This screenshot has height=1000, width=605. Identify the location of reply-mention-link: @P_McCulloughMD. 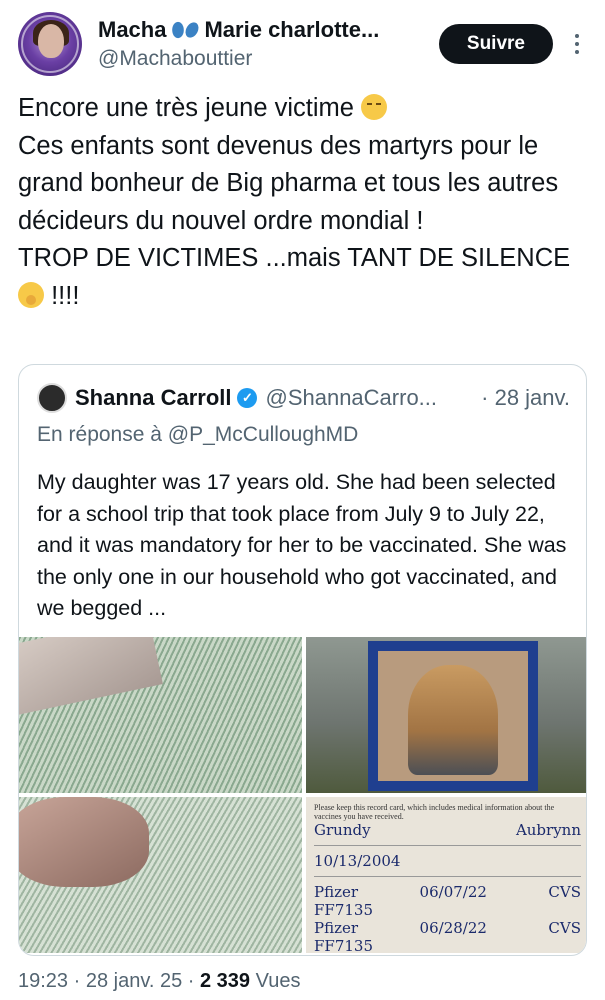
(263, 434).